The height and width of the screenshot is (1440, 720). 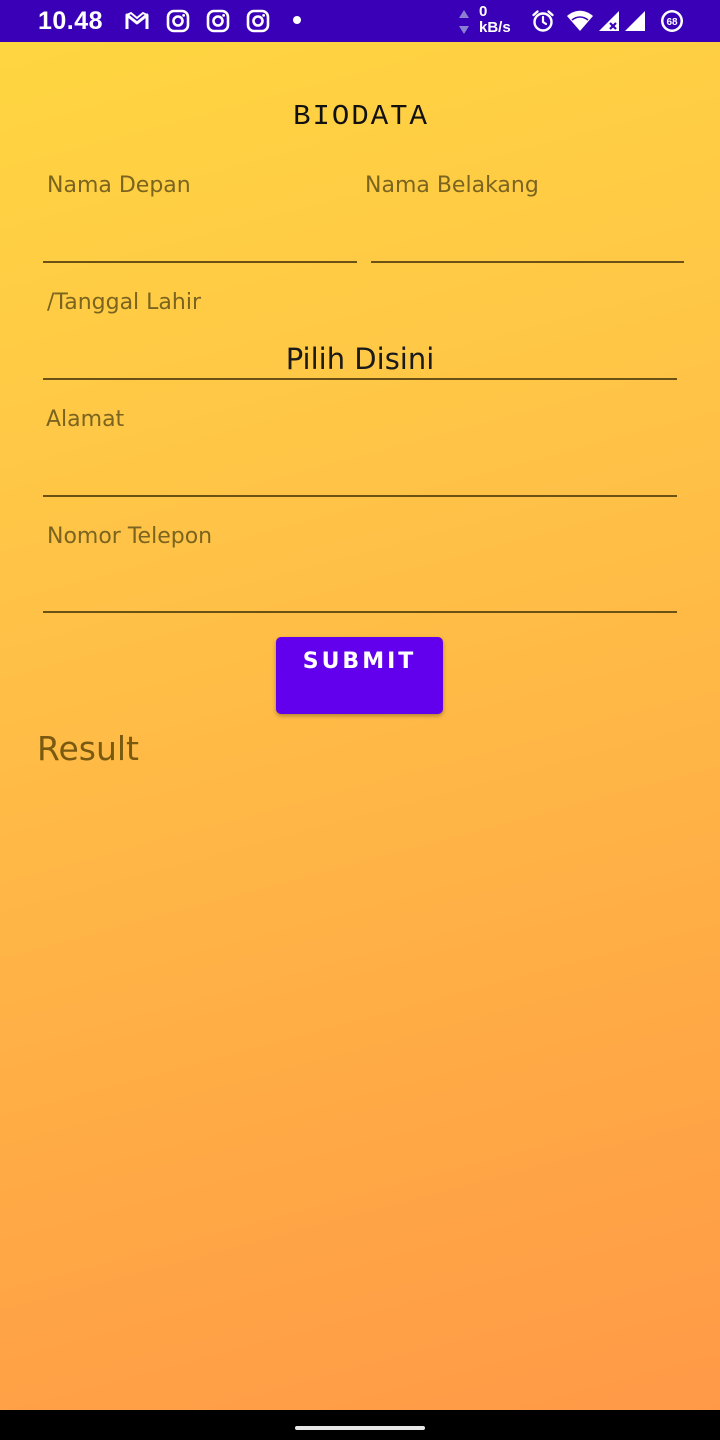 I want to click on birth-date-label: /Tanggal Lahir, so click(x=124, y=302).